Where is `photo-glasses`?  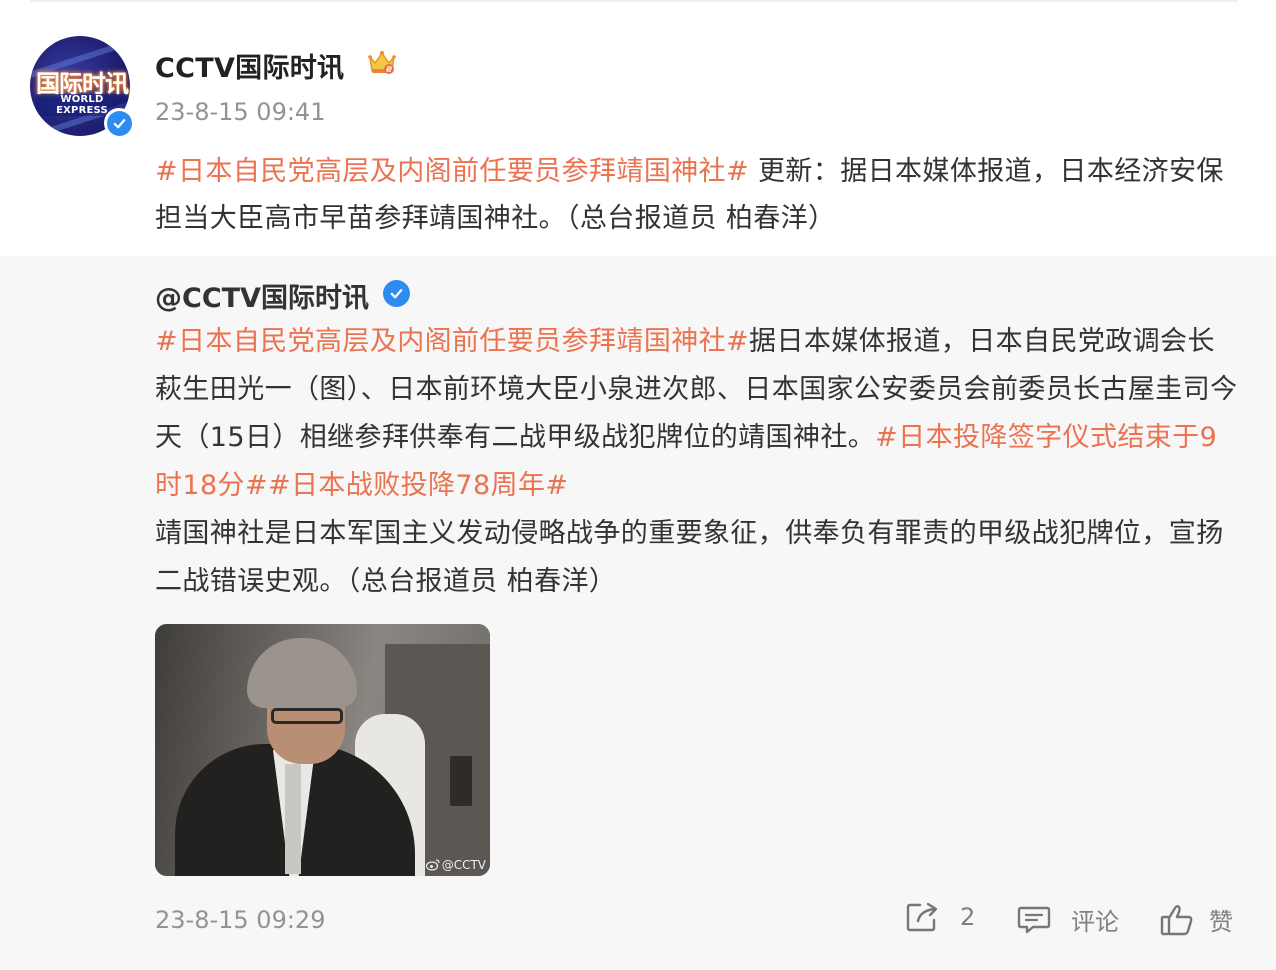
photo-glasses is located at coordinates (307, 716).